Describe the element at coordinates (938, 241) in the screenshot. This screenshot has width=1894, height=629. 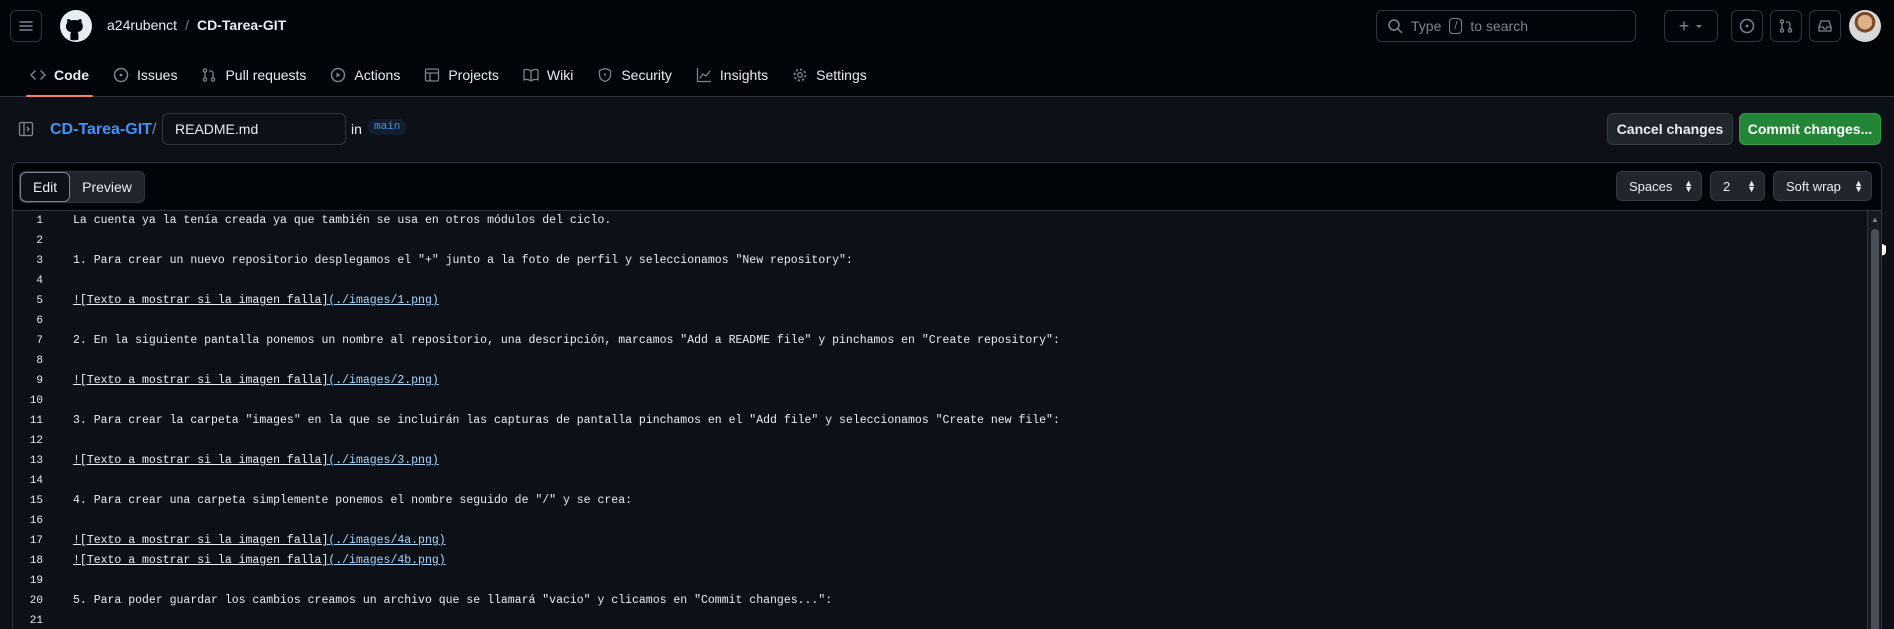
I see `code-line: 2` at that location.